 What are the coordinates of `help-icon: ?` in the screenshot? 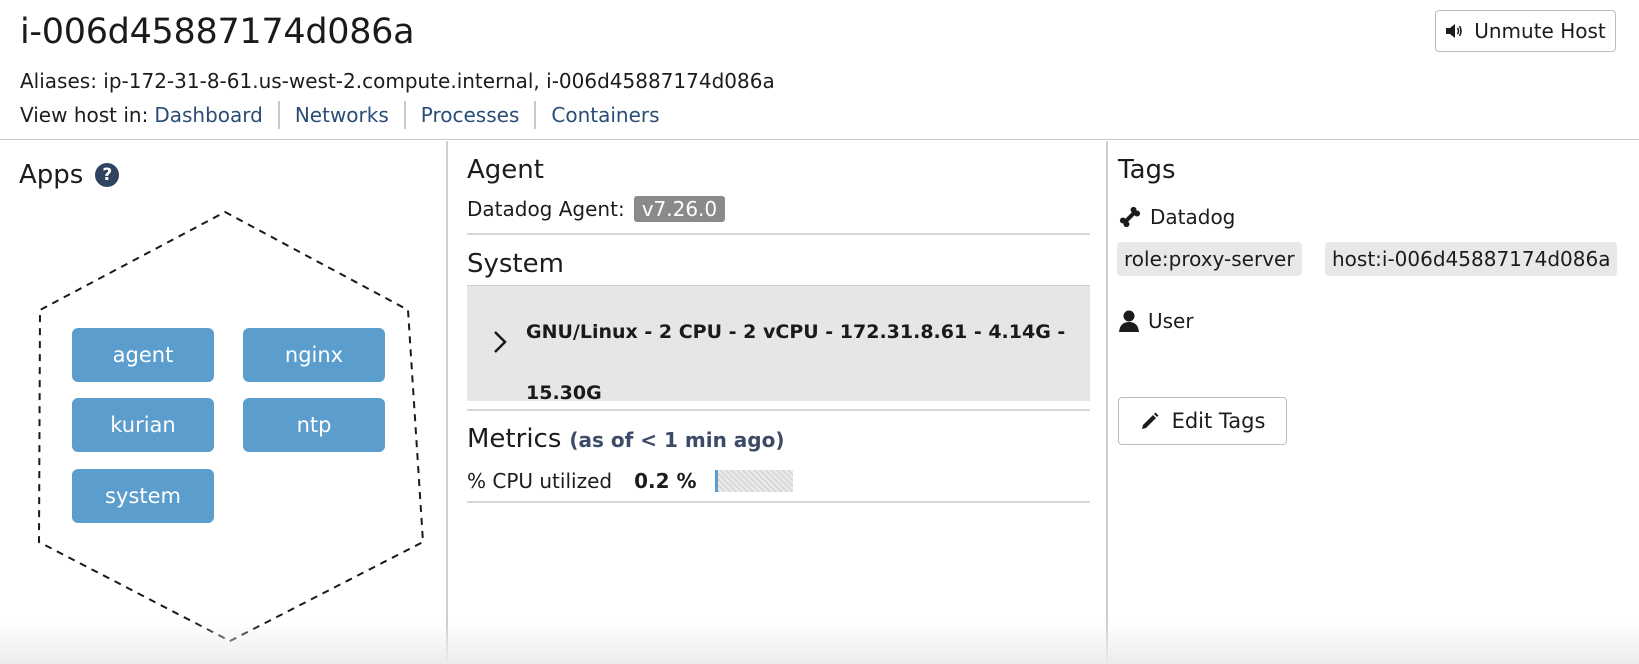 It's located at (107, 175).